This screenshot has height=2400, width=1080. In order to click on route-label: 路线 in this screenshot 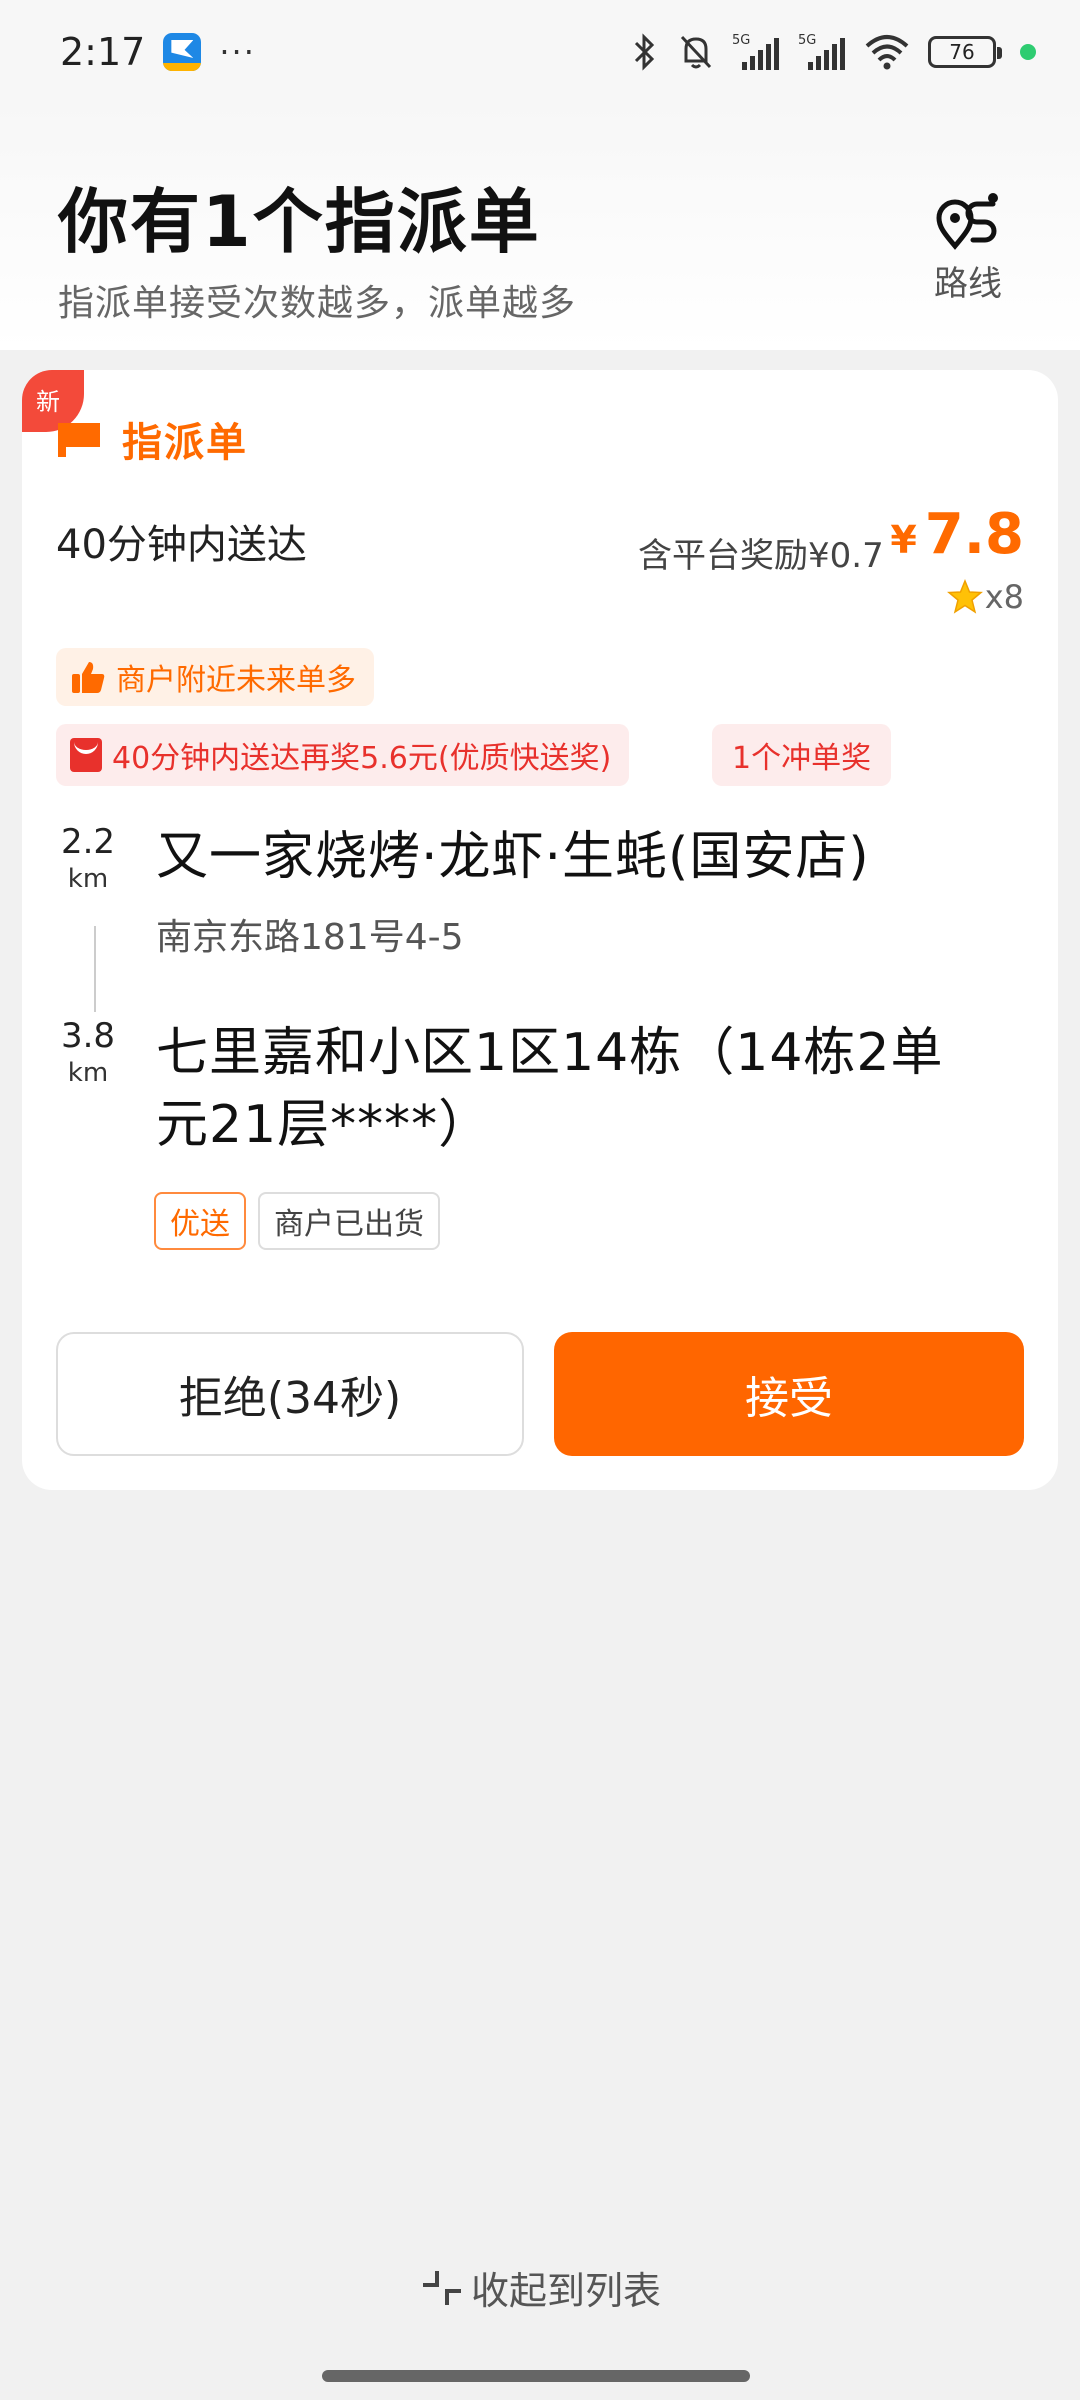, I will do `click(968, 284)`.